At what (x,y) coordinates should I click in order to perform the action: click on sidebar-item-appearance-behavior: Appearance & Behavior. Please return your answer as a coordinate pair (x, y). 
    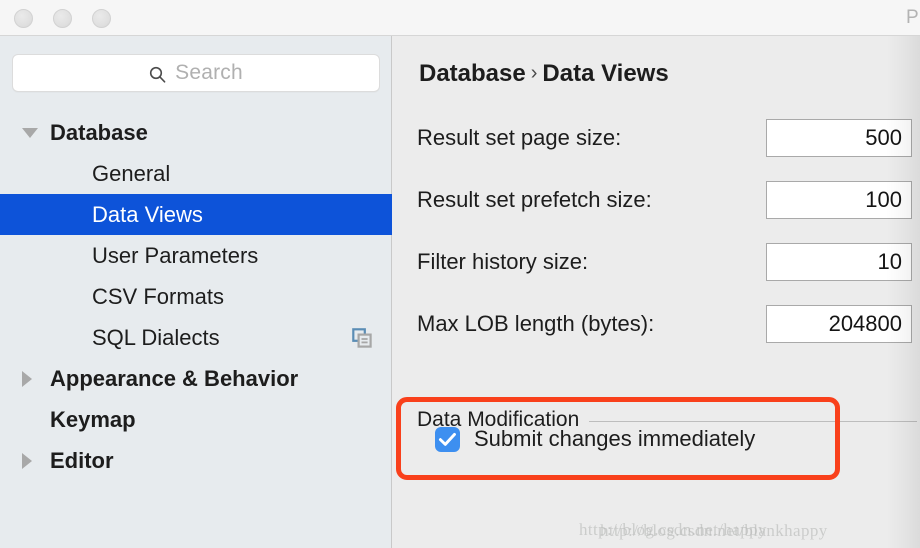
    Looking at the image, I should click on (196, 378).